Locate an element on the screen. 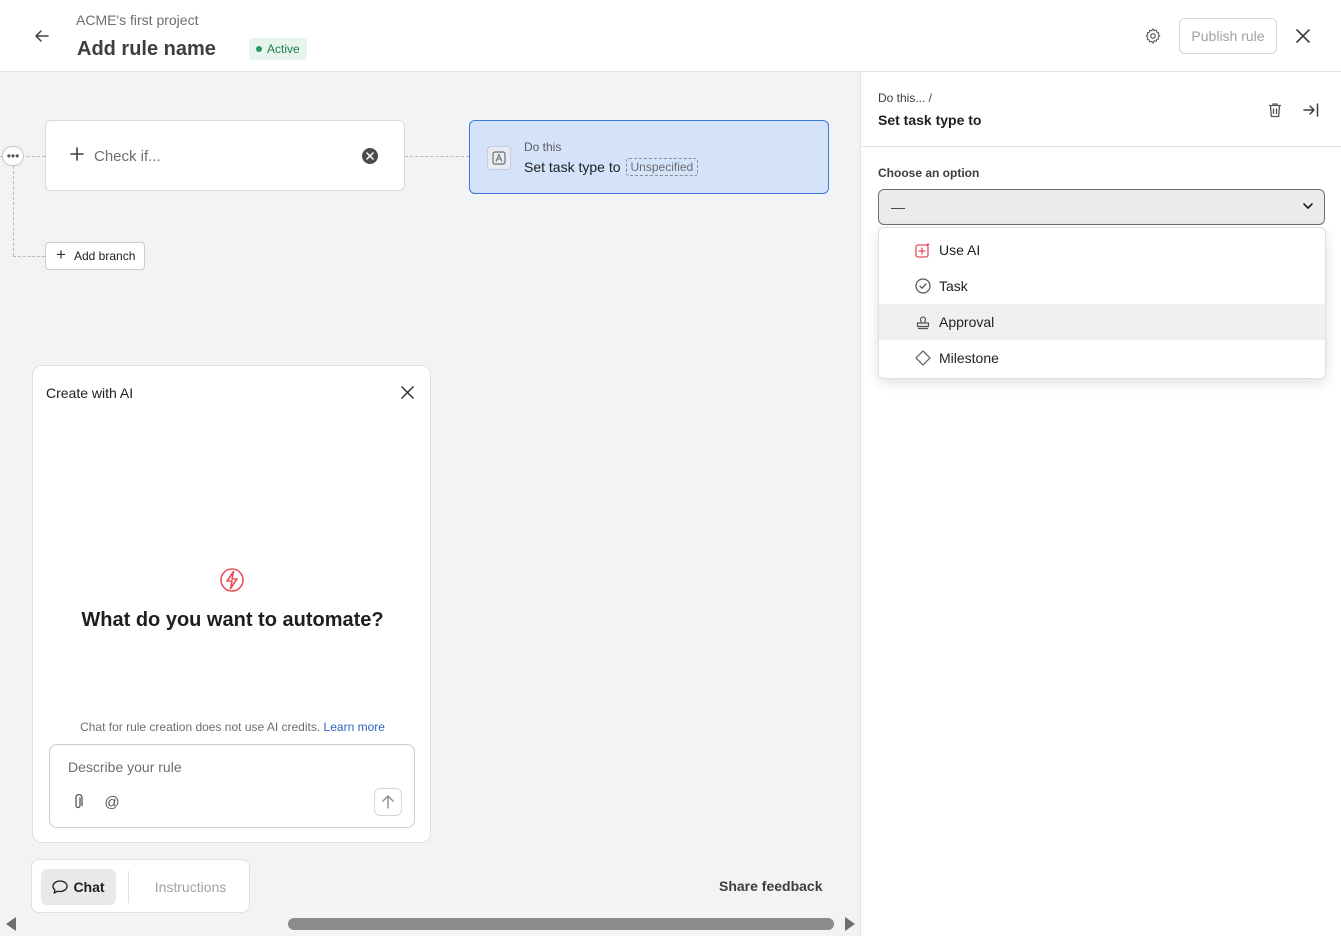 Image resolution: width=1341 pixels, height=936 pixels. gear-icon is located at coordinates (1153, 36).